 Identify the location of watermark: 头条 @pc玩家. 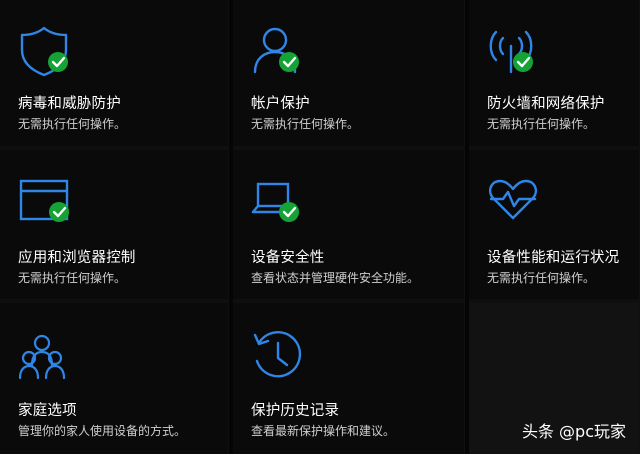
(573, 431).